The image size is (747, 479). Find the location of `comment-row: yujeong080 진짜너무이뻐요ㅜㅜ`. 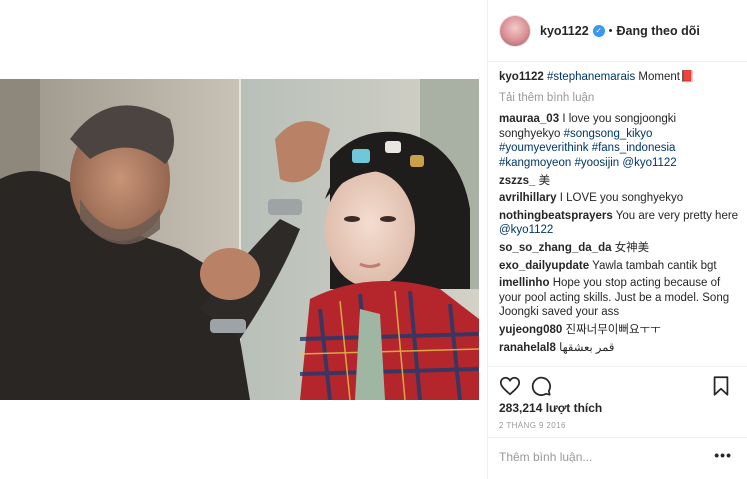

comment-row: yujeong080 진짜너무이뻐요ㅜㅜ is located at coordinates (619, 330).